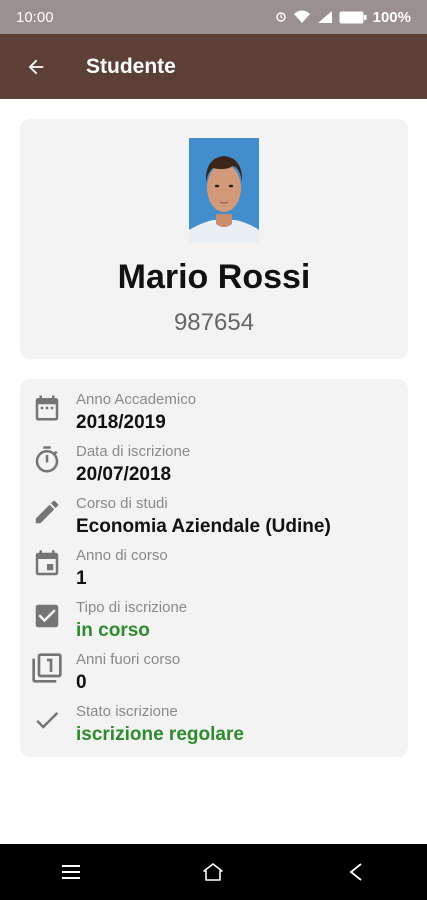 This screenshot has width=427, height=900. I want to click on alarm-icon, so click(281, 17).